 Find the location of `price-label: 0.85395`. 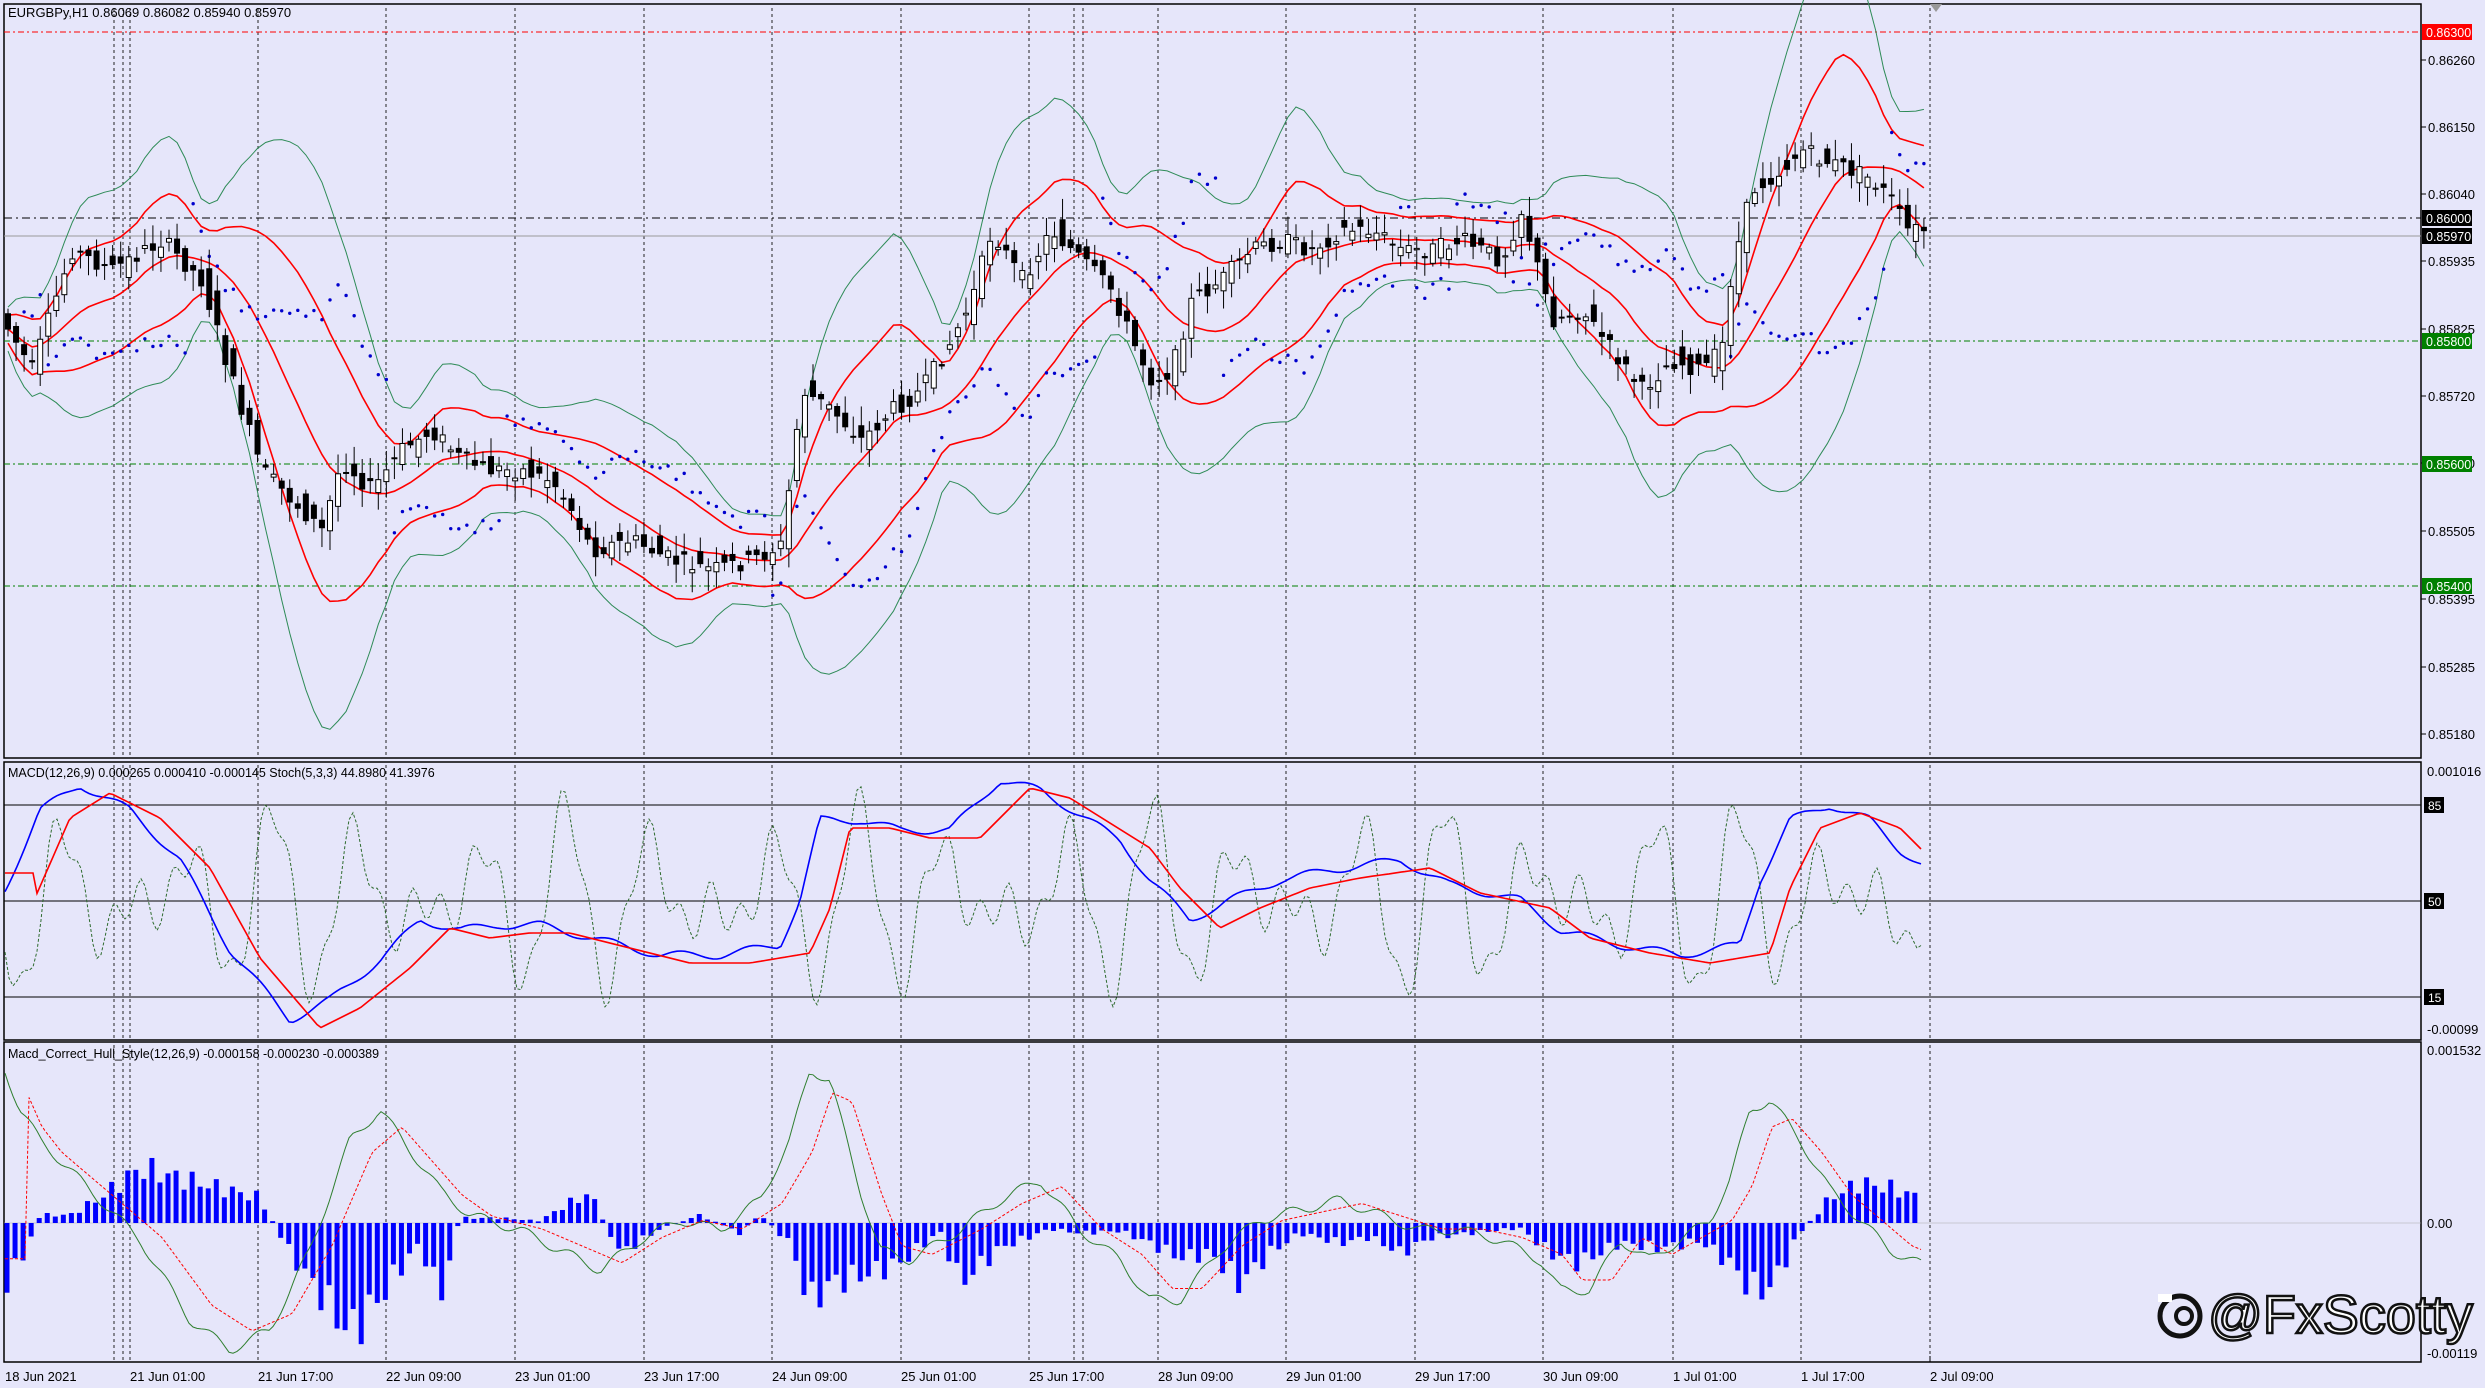

price-label: 0.85395 is located at coordinates (2451, 599).